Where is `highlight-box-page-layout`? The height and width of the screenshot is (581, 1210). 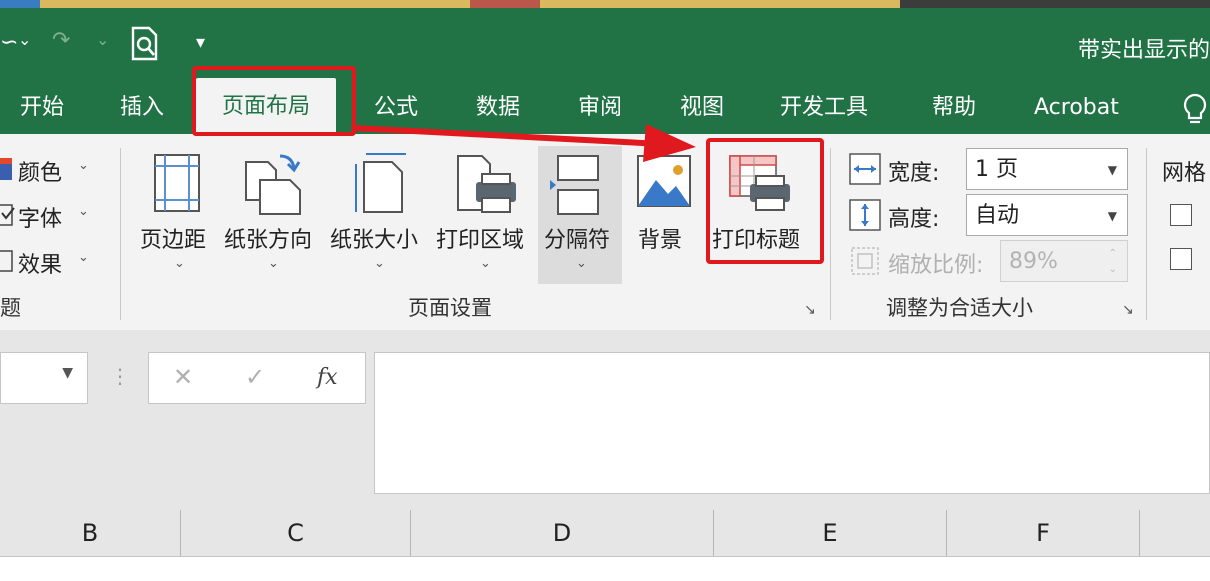
highlight-box-page-layout is located at coordinates (274, 101).